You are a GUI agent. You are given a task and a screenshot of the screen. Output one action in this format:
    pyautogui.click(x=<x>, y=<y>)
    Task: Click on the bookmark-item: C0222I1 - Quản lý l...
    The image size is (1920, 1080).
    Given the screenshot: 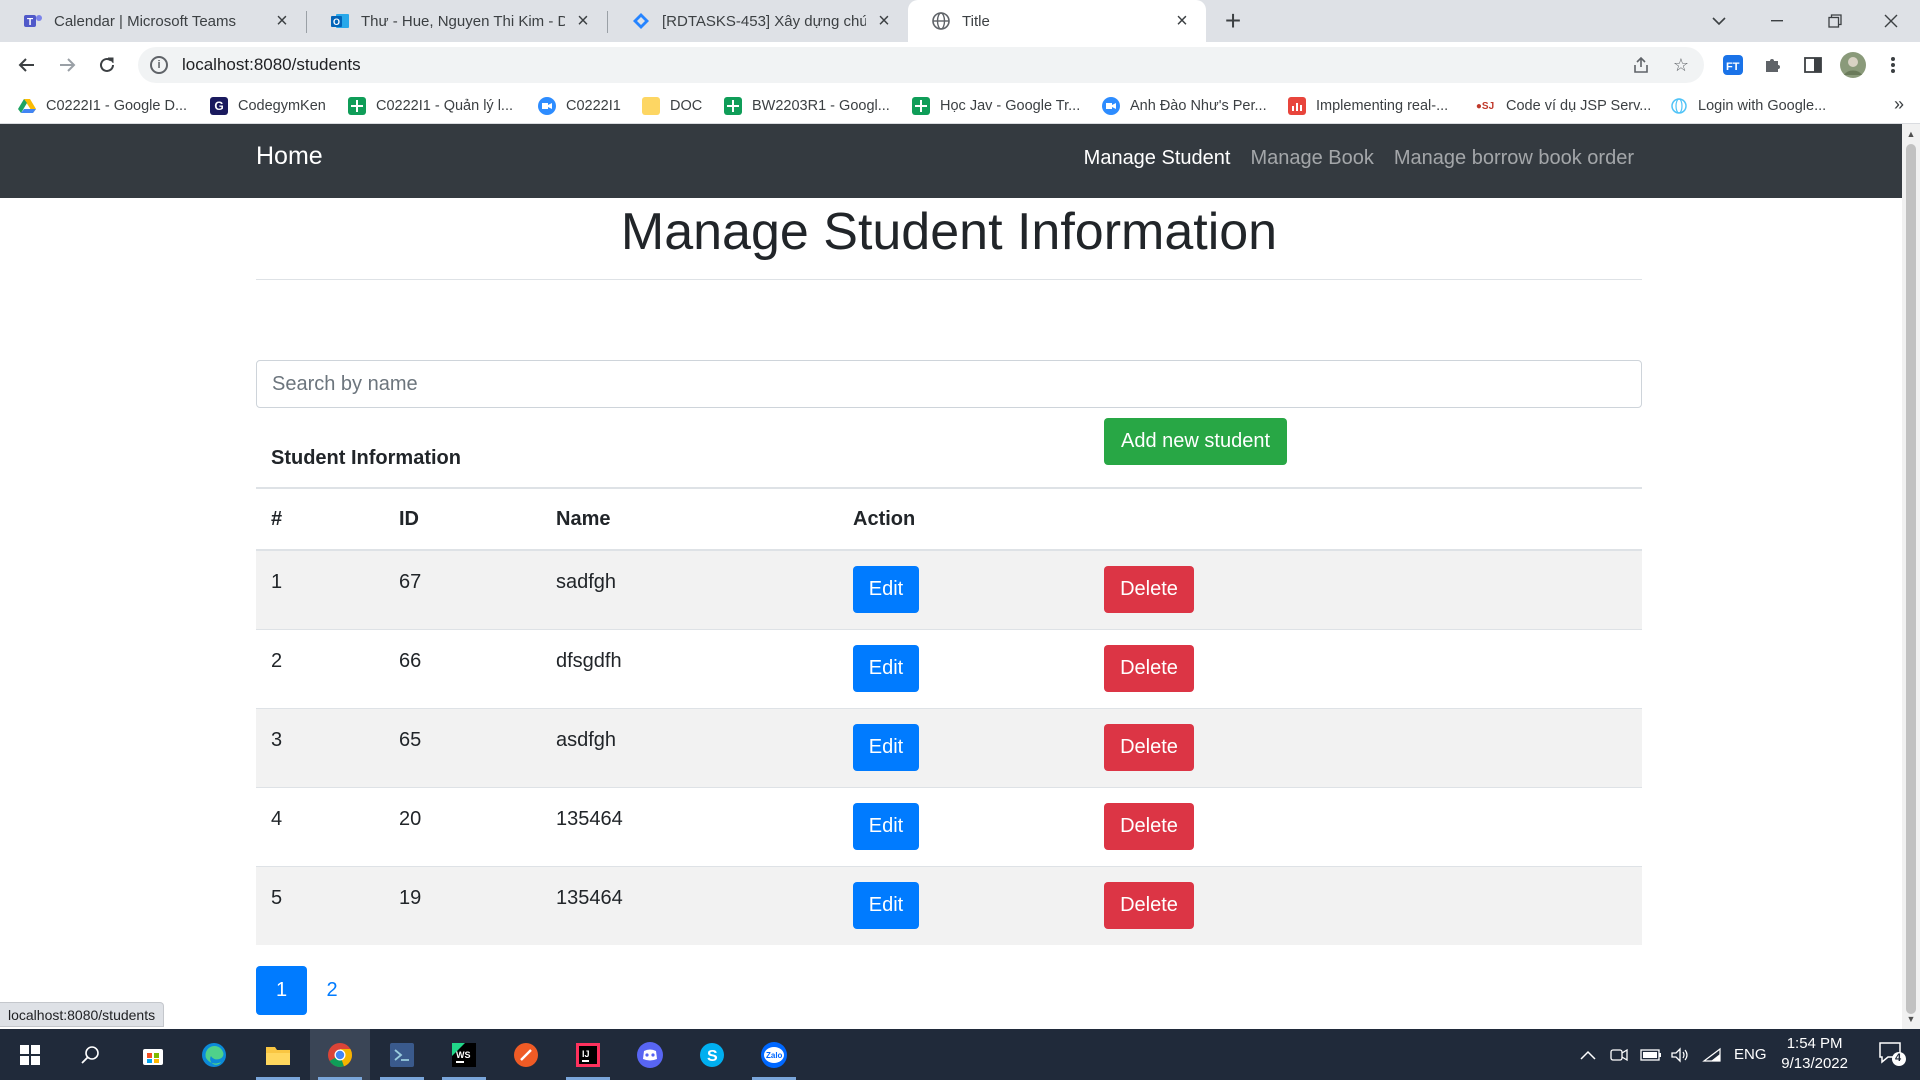 What is the action you would take?
    pyautogui.click(x=430, y=106)
    